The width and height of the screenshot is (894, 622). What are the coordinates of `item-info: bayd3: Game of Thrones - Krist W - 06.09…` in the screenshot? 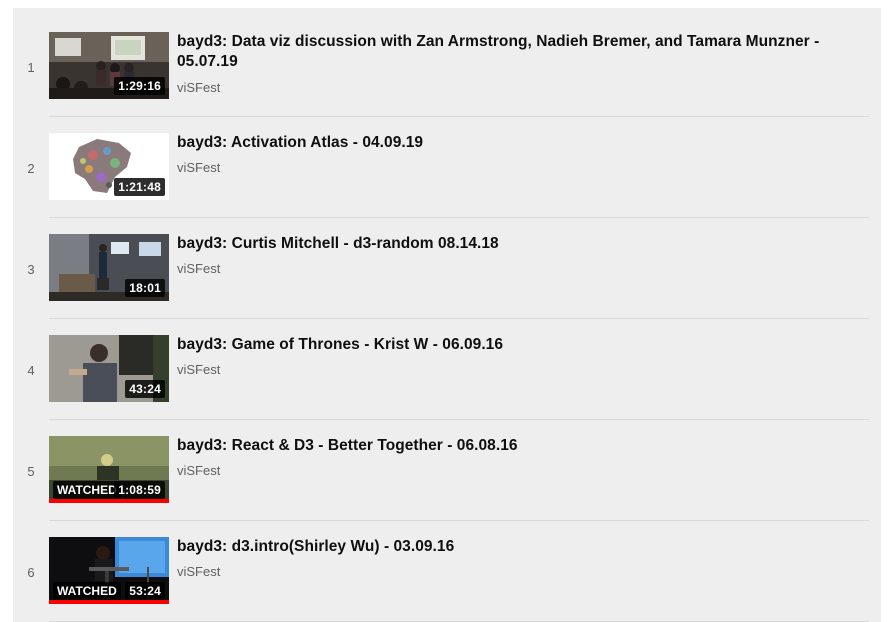 It's located at (522, 356).